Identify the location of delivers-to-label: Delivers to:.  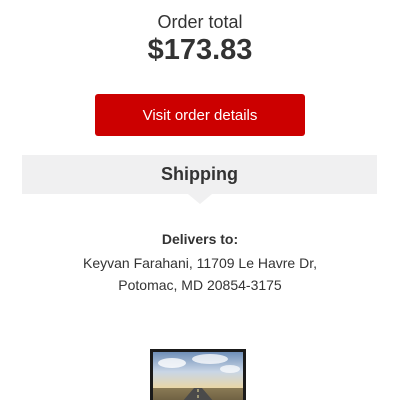
(200, 239).